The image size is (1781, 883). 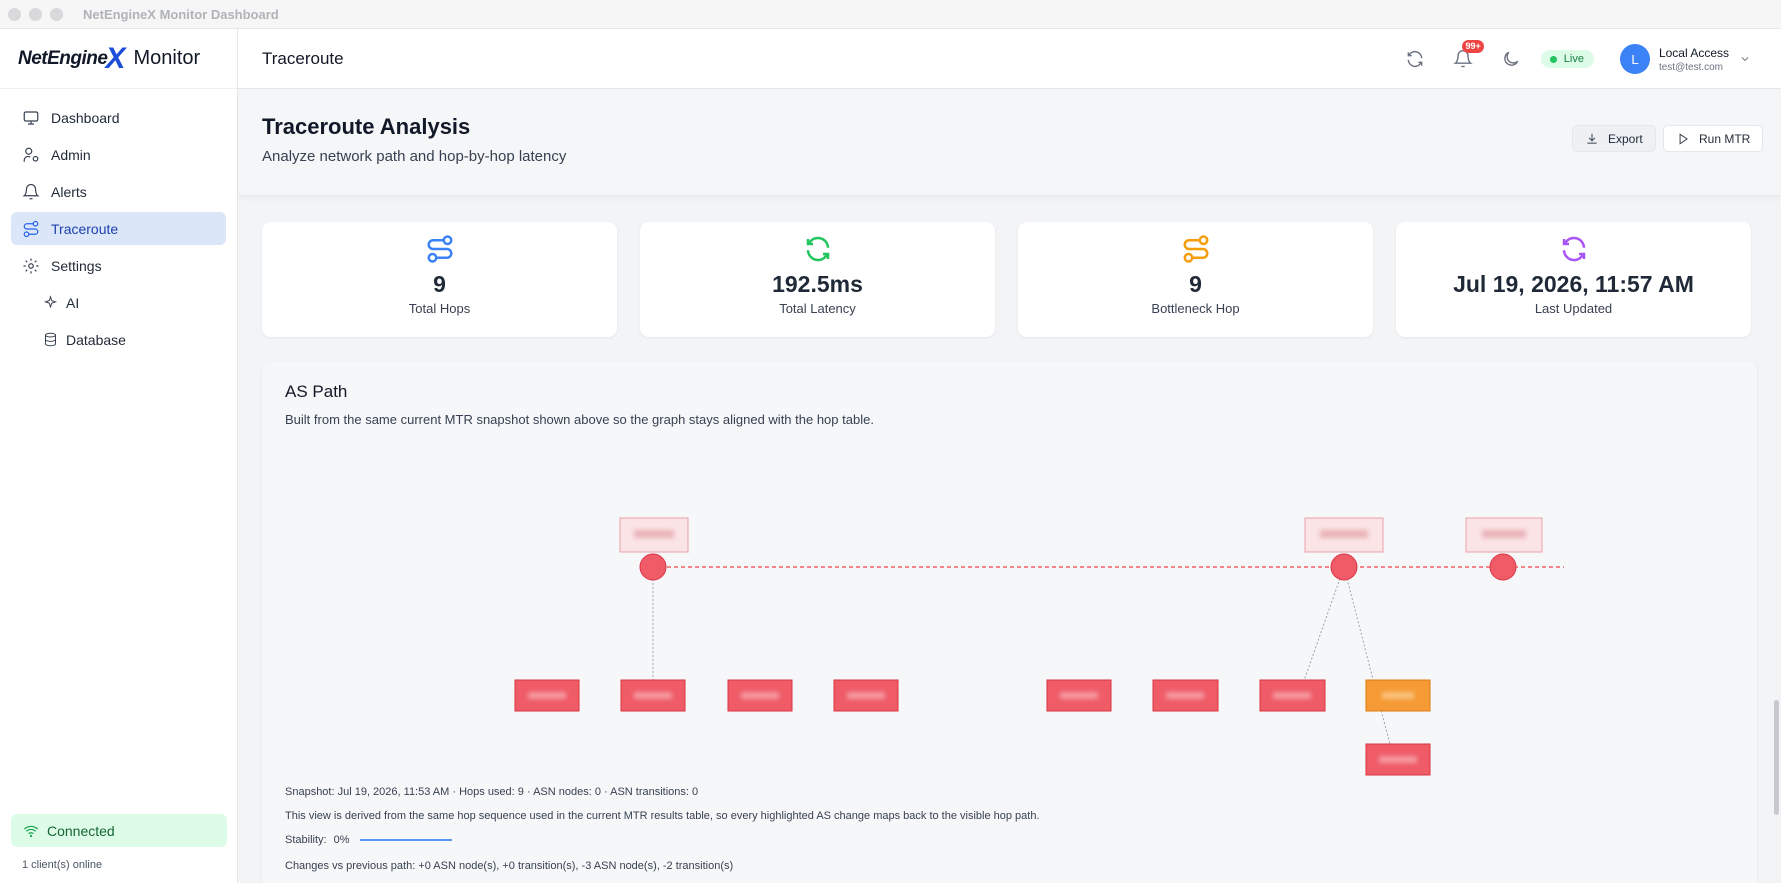 I want to click on live-status-badge: Live, so click(x=1567, y=59).